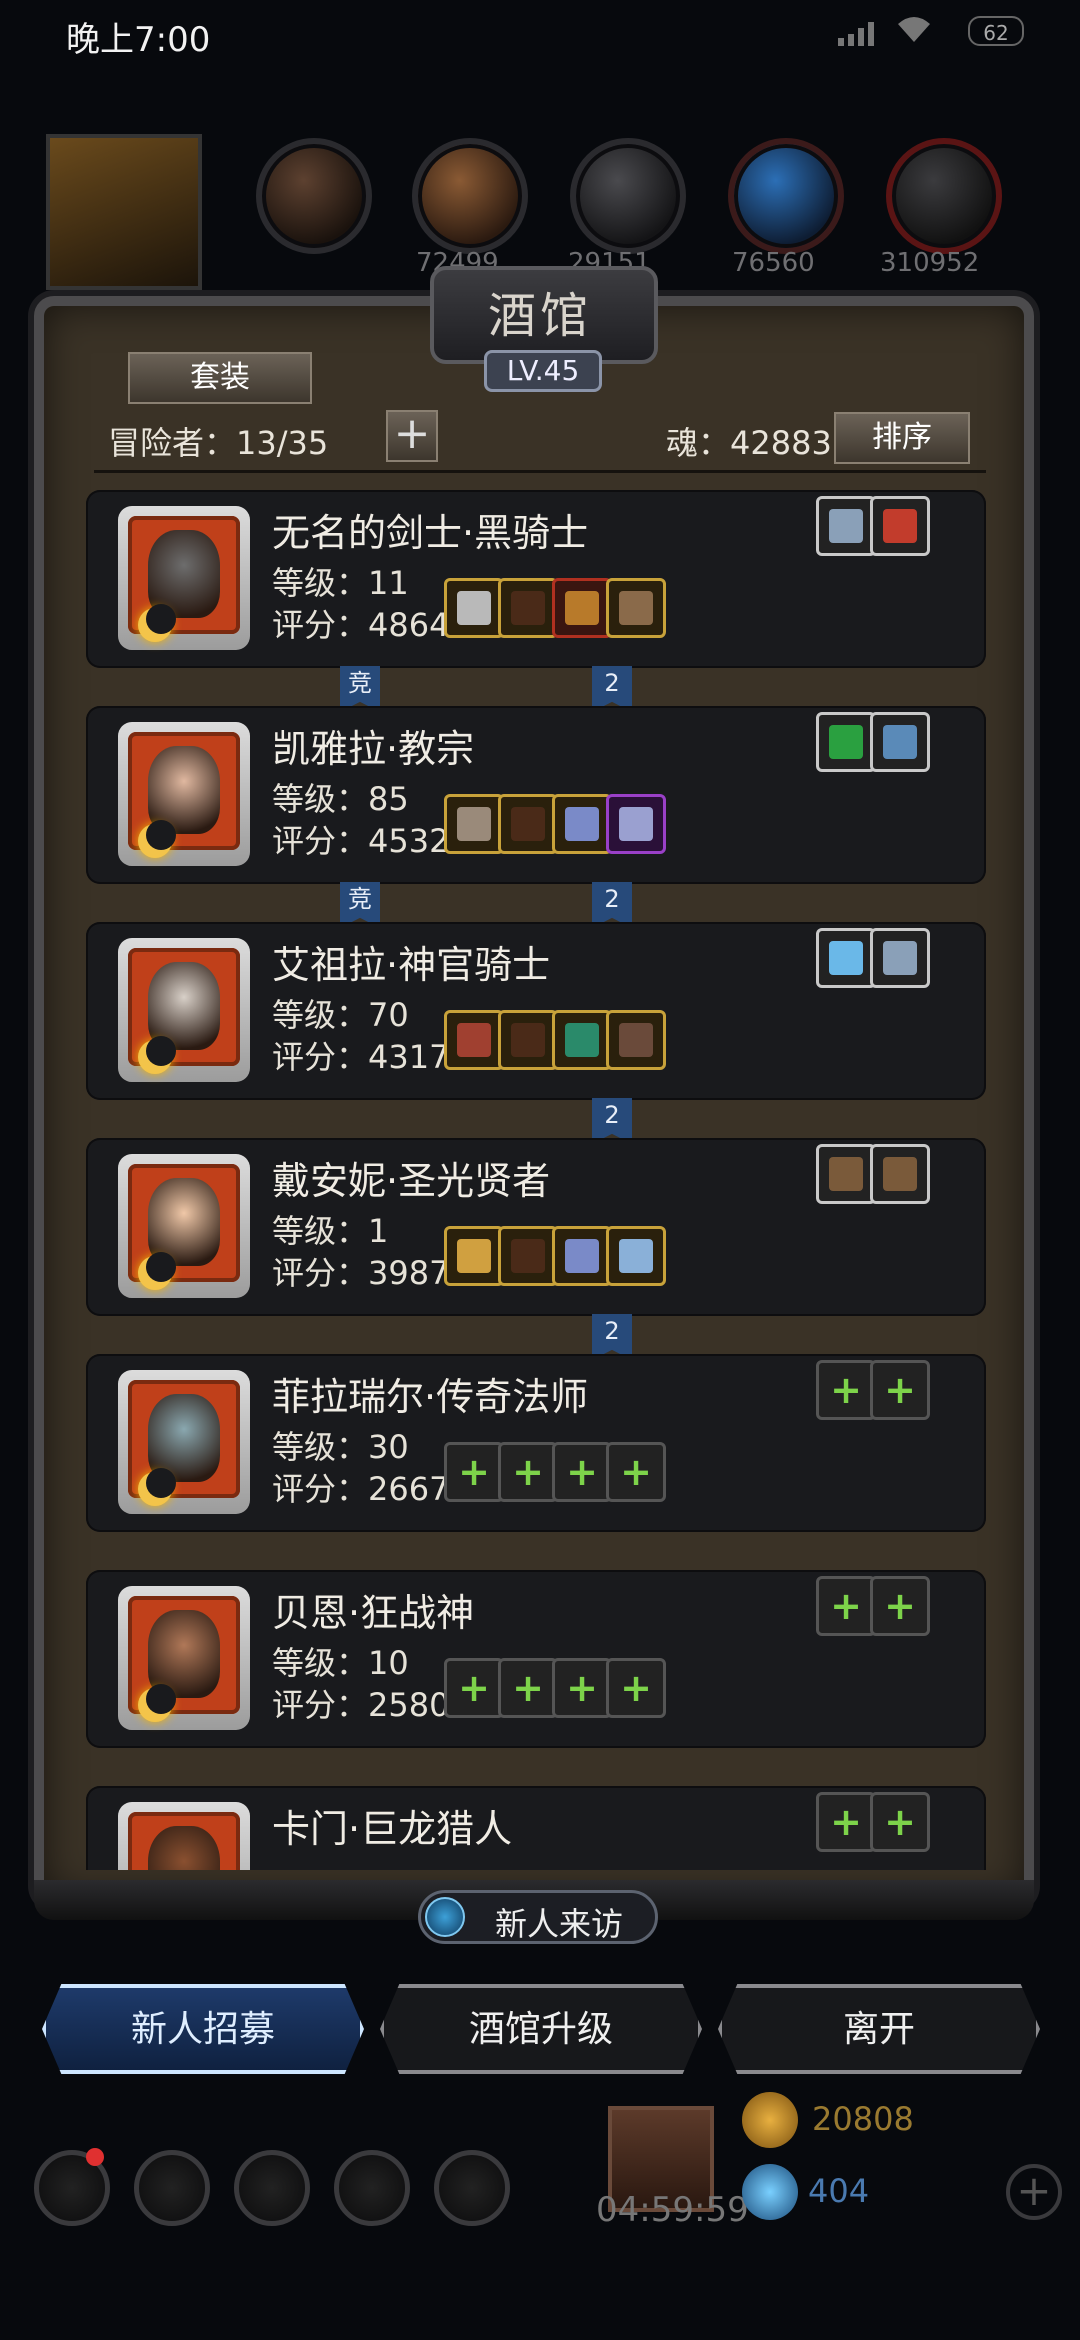 Image resolution: width=1080 pixels, height=2340 pixels. I want to click on hero-card: 戴安妮·圣光贤者 等级：1 评分：3987, so click(536, 1227).